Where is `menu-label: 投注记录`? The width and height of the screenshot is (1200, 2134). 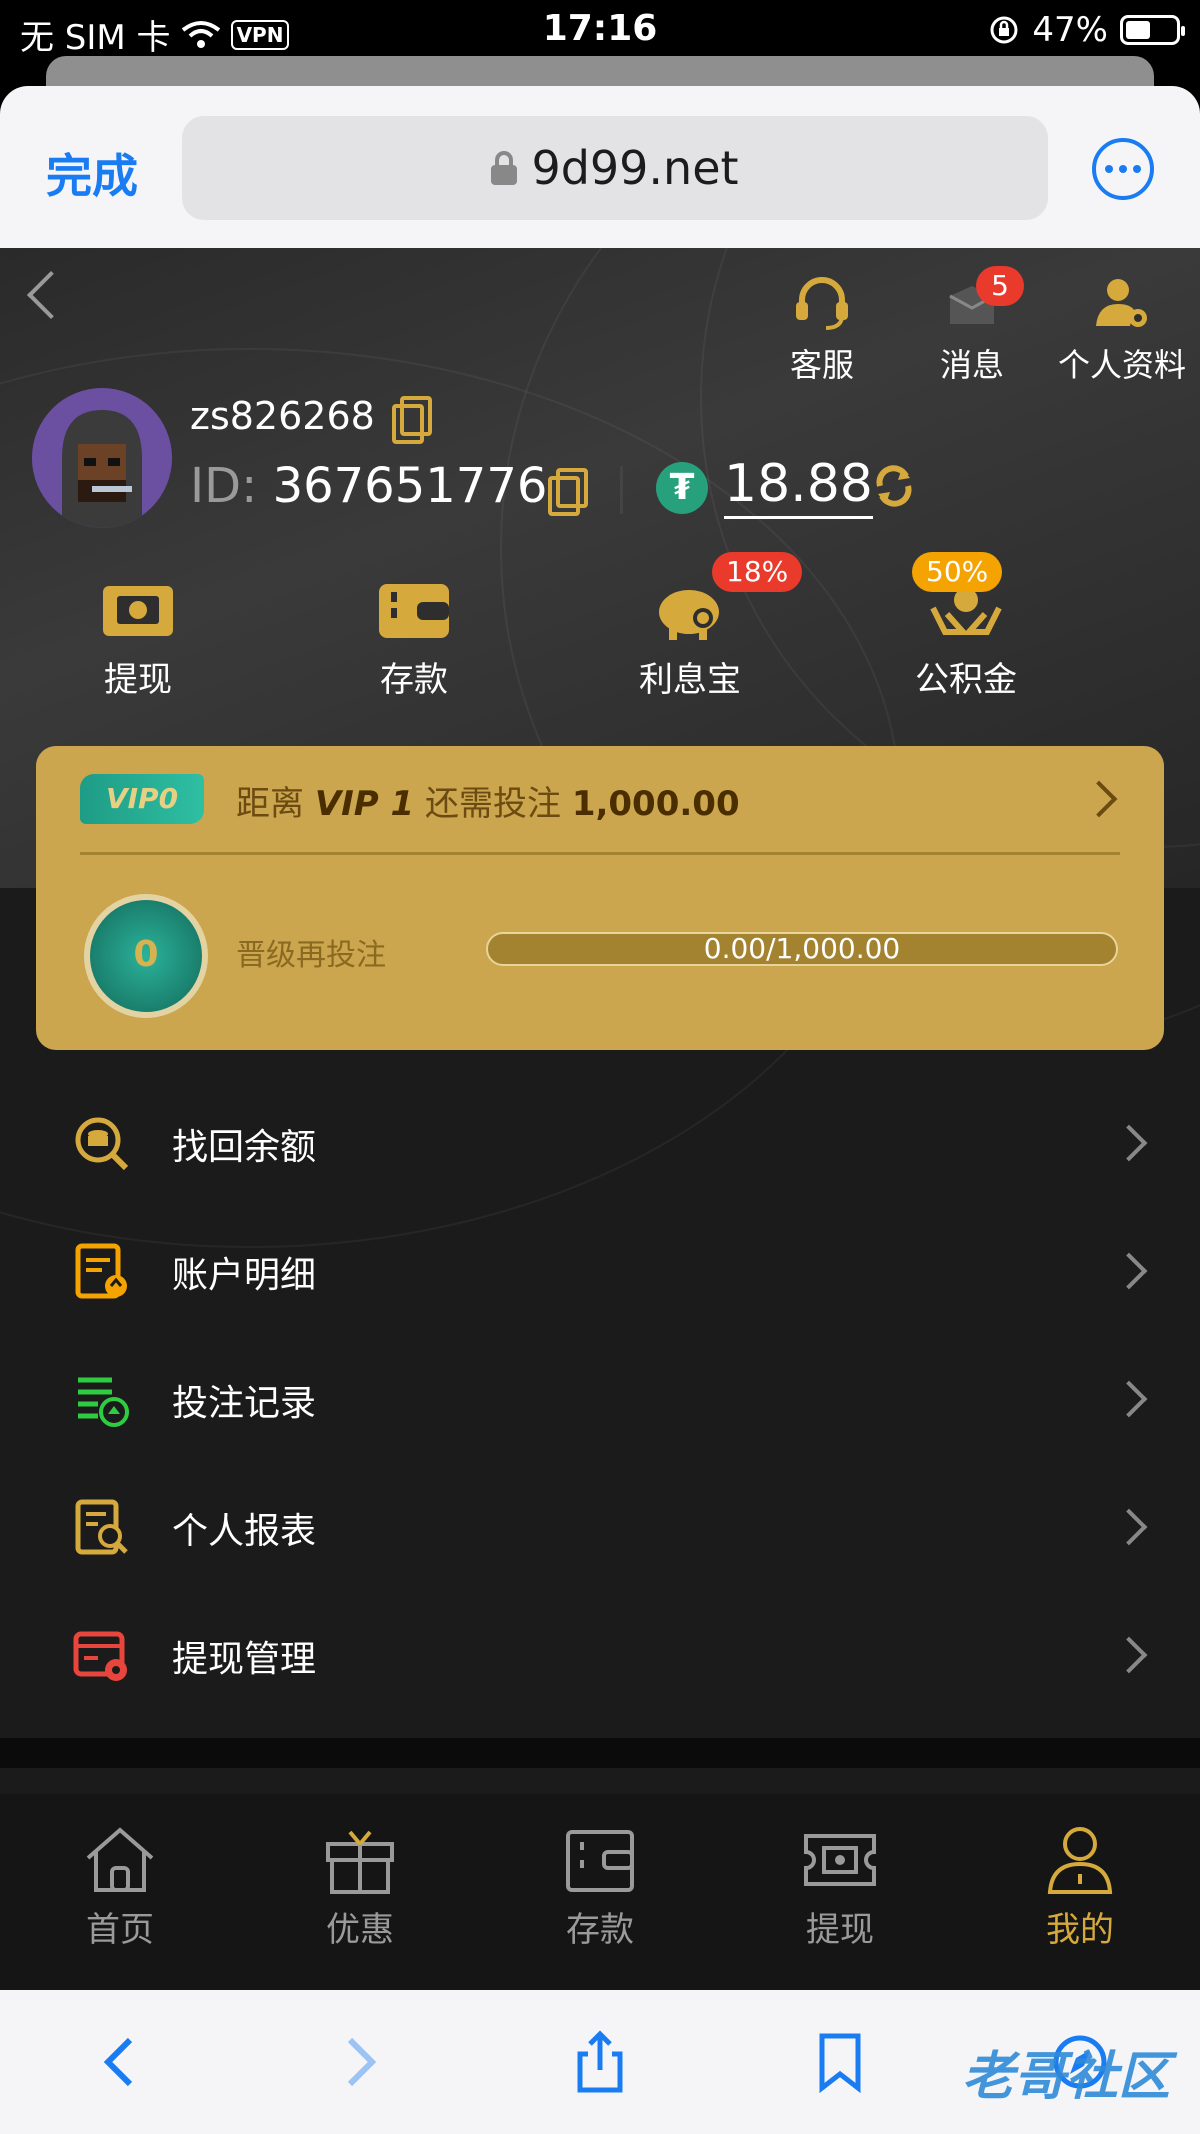 menu-label: 投注记录 is located at coordinates (244, 1403).